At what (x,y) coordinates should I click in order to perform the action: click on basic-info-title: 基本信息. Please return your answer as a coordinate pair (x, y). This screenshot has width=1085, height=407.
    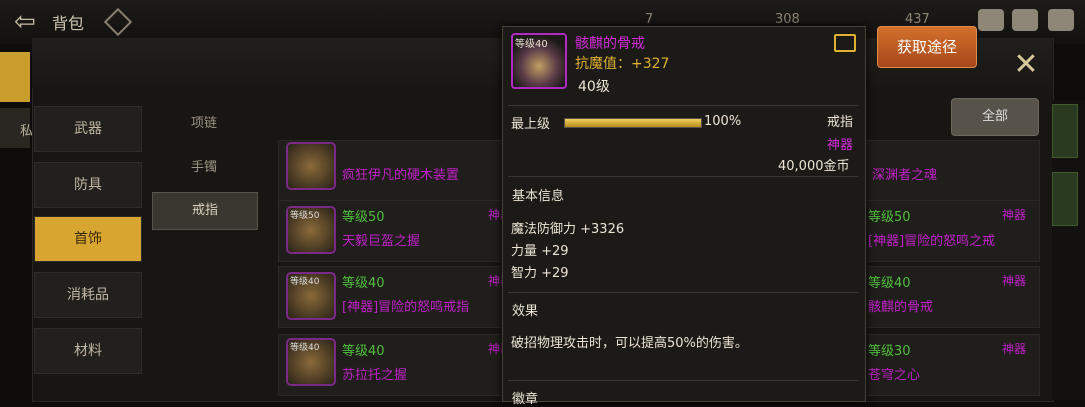
    Looking at the image, I should click on (538, 196).